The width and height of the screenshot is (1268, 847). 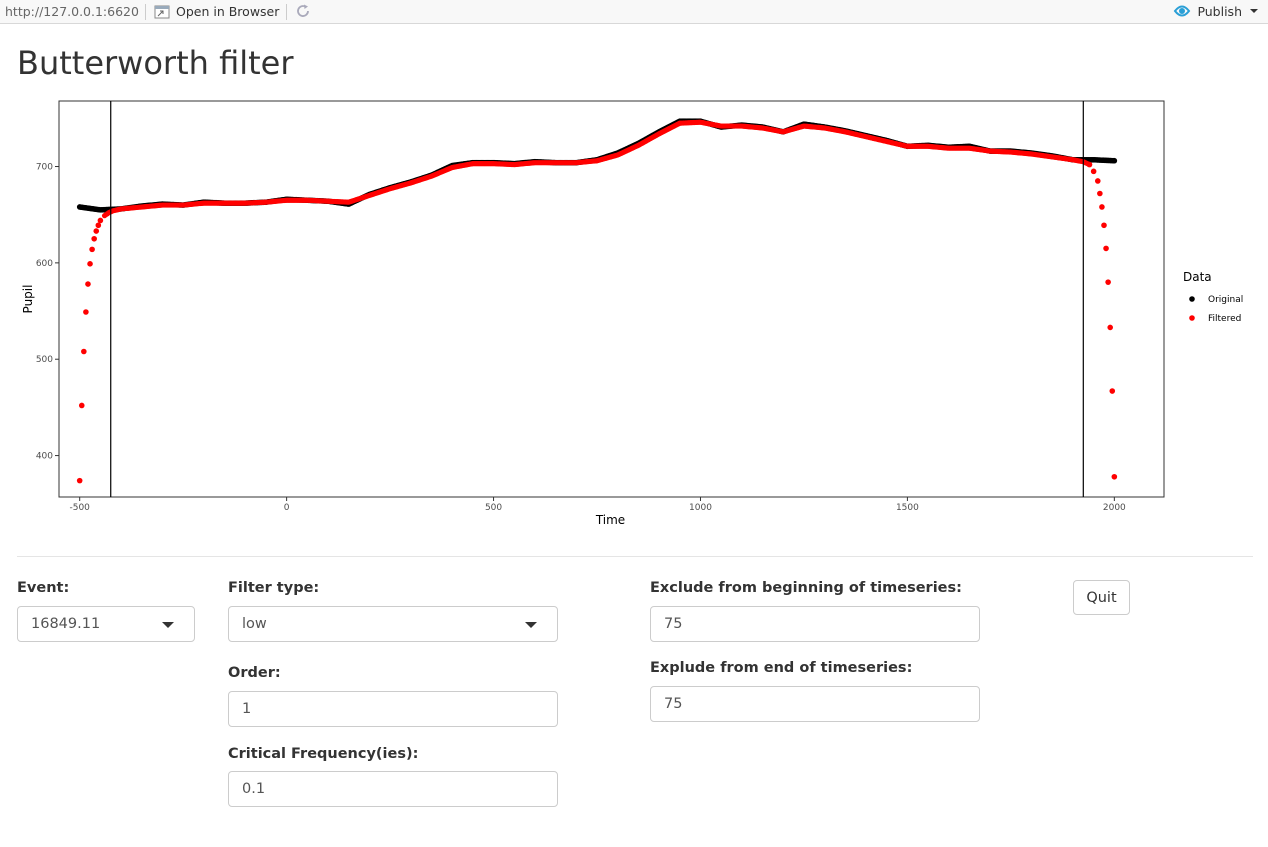 I want to click on x-axis-title: Time, so click(x=610, y=520).